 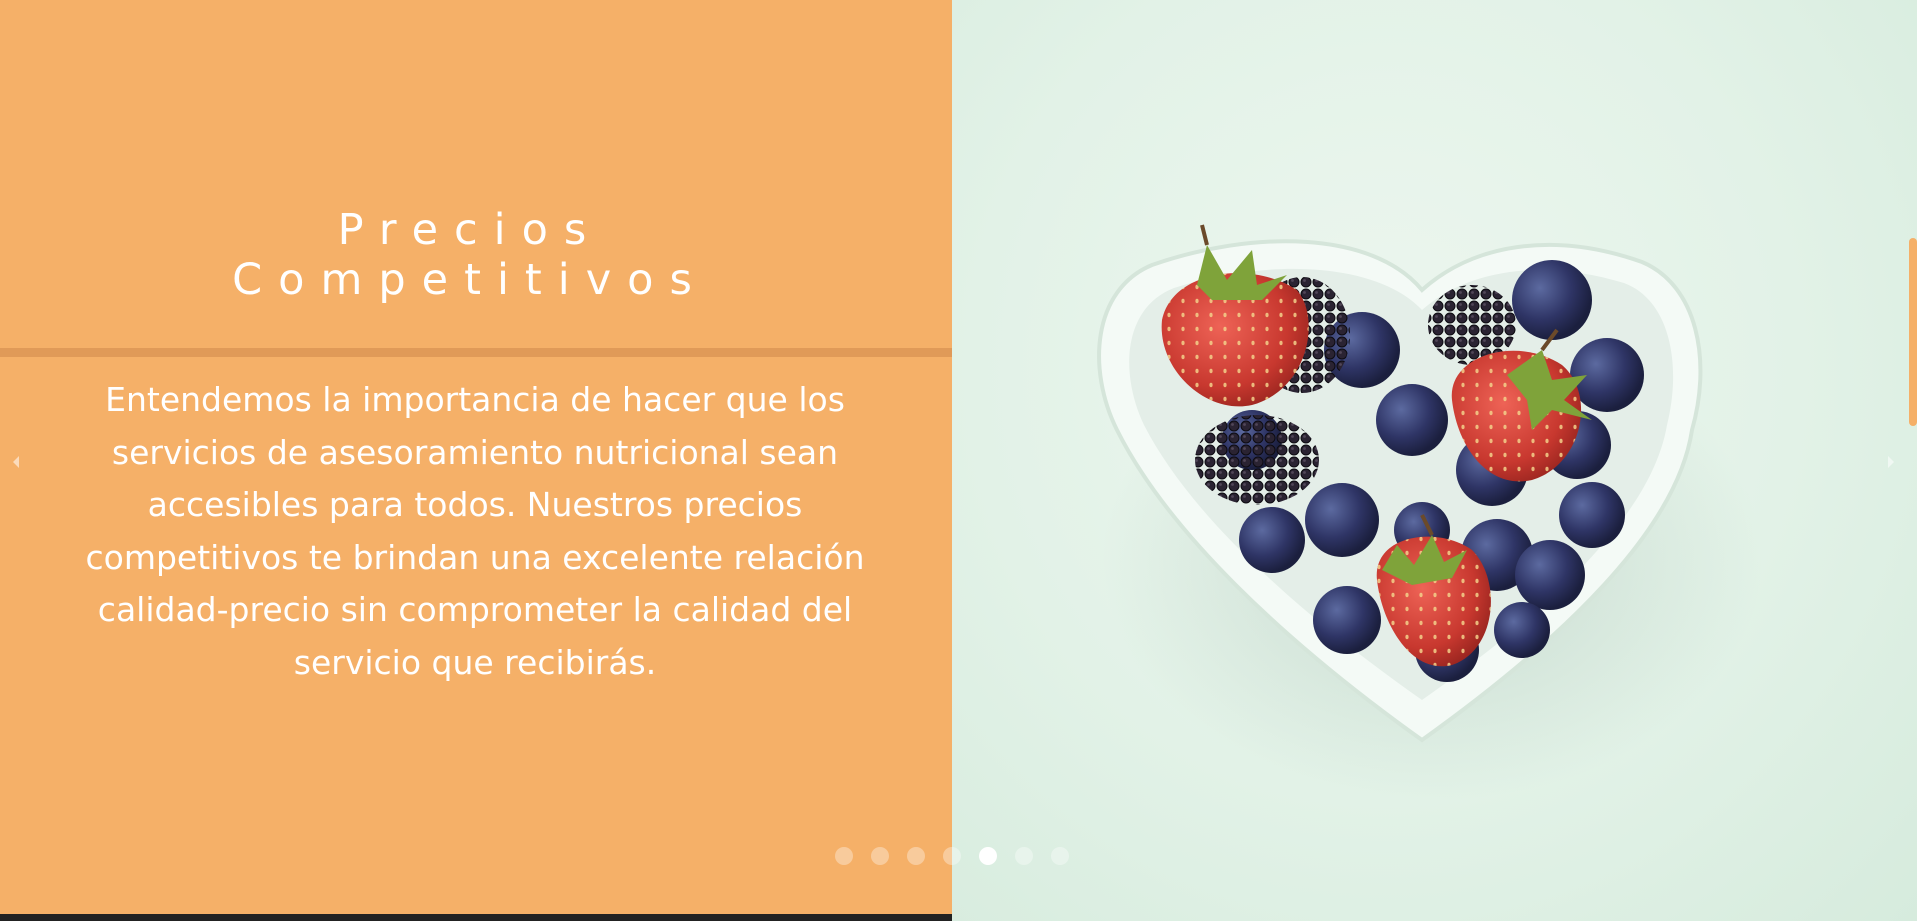 I want to click on page-scrollbar, so click(x=1911, y=460).